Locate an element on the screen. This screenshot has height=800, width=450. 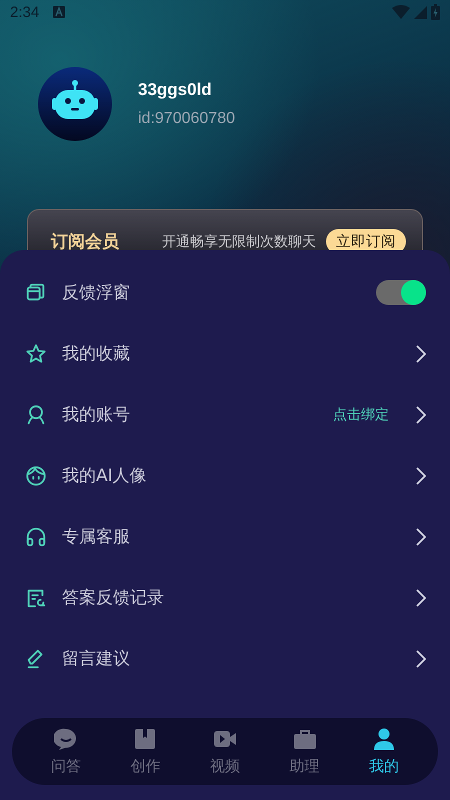
briefcase-icon is located at coordinates (304, 739).